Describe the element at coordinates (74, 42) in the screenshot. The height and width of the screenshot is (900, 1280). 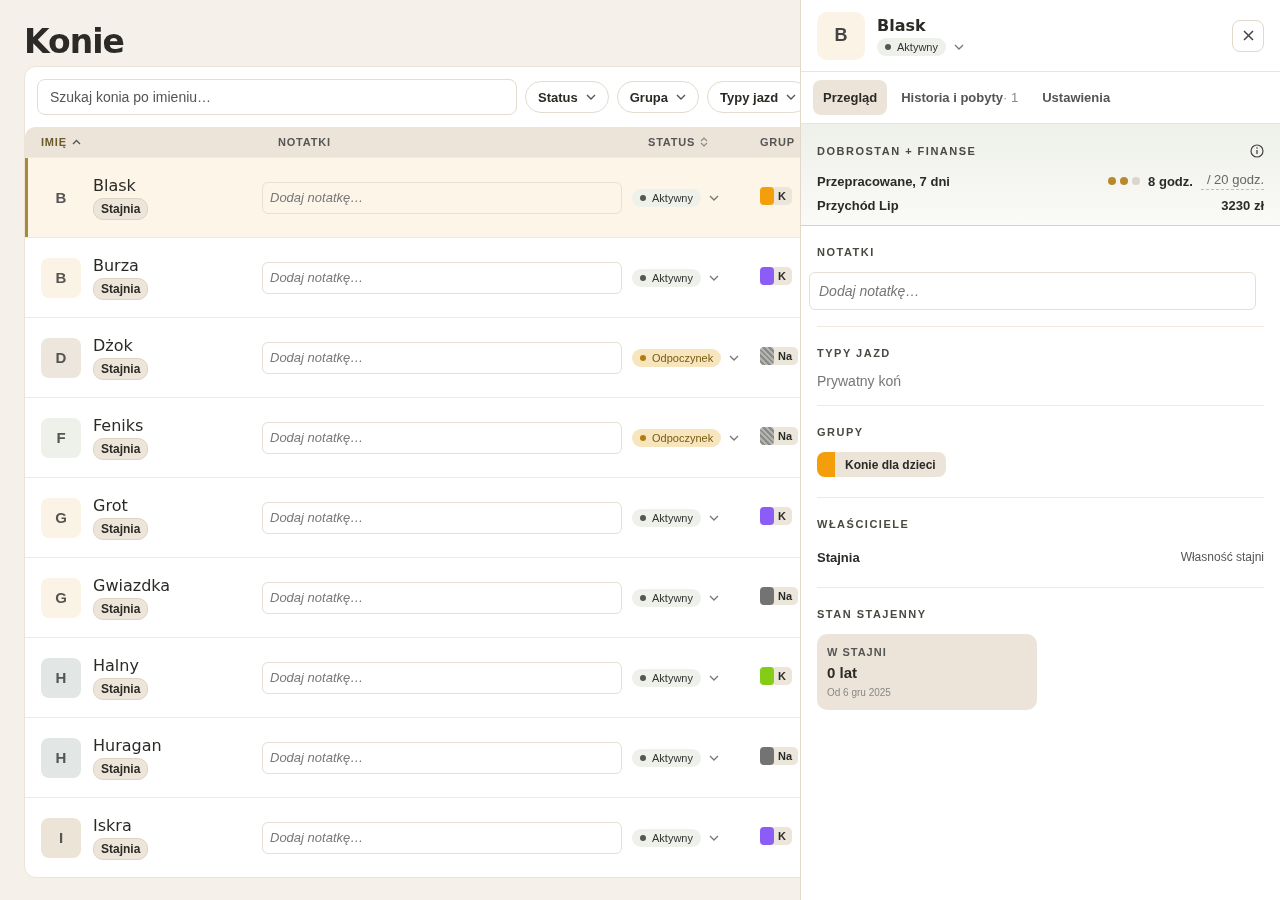
I see `page-title: Konie` at that location.